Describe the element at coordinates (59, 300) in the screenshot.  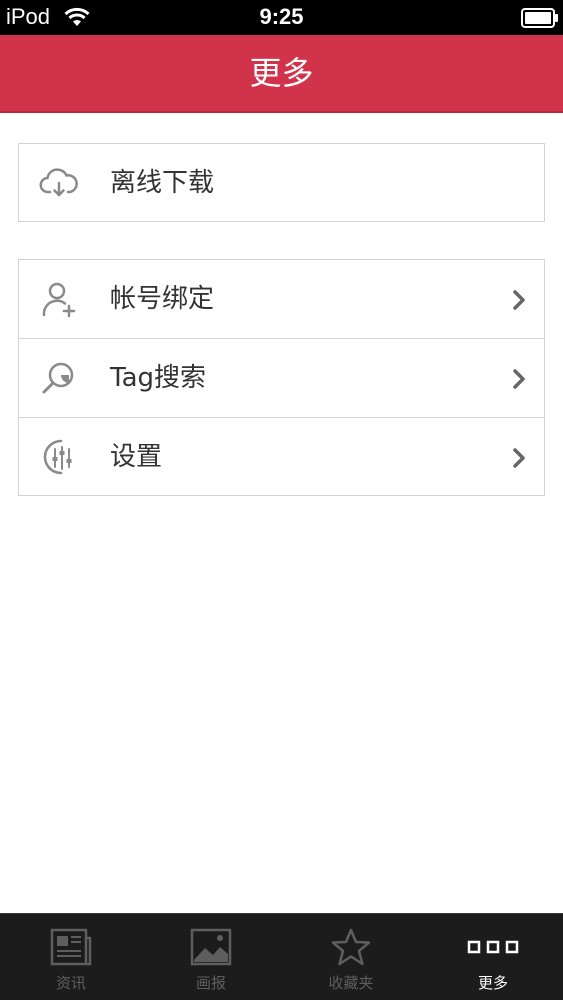
I see `add-user-icon` at that location.